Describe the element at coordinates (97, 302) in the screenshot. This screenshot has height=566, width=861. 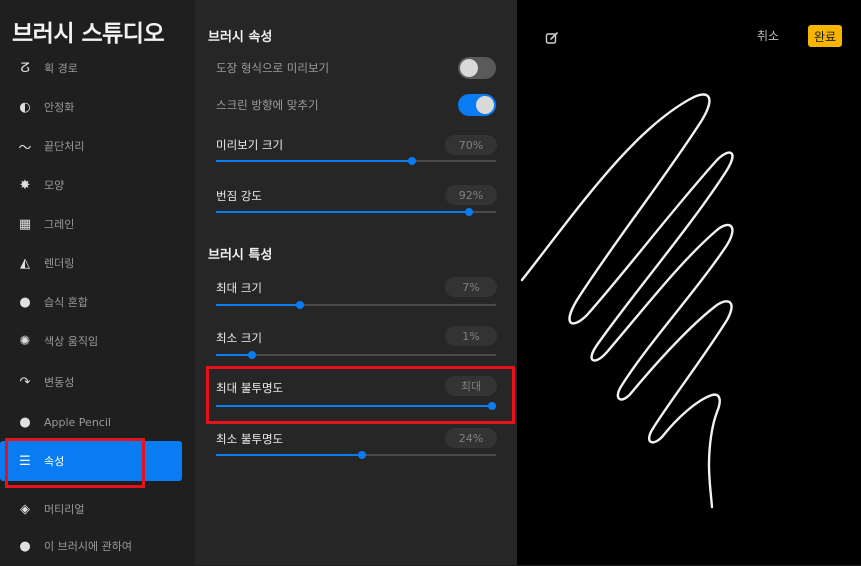
I see `sidebar-item-wet-mix: ● 습식 혼합` at that location.